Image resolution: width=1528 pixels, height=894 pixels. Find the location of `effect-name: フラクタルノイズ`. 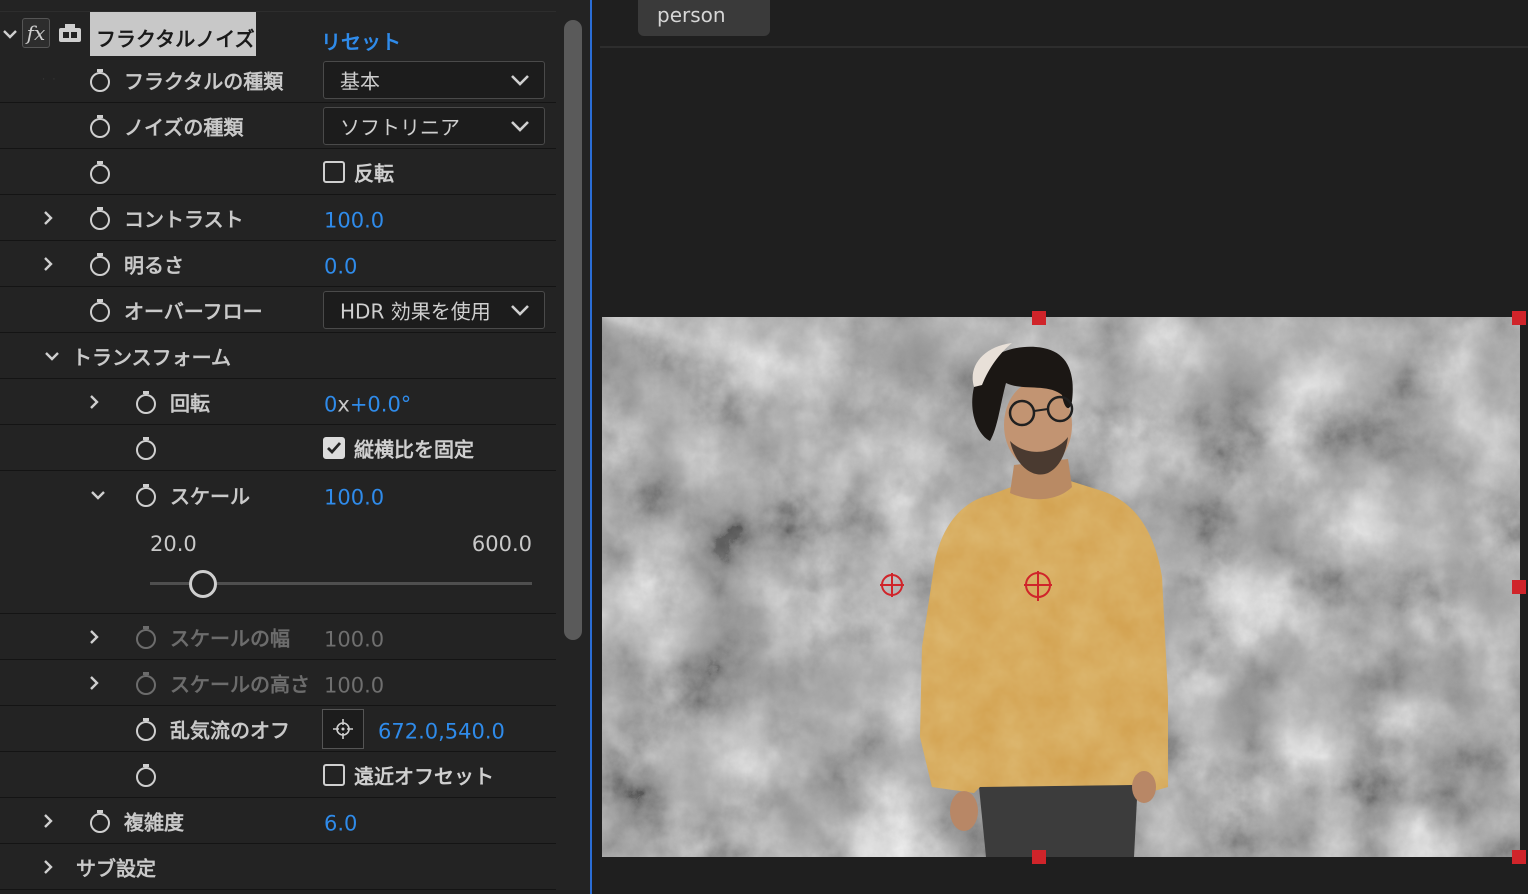

effect-name: フラクタルノイズ is located at coordinates (173, 34).